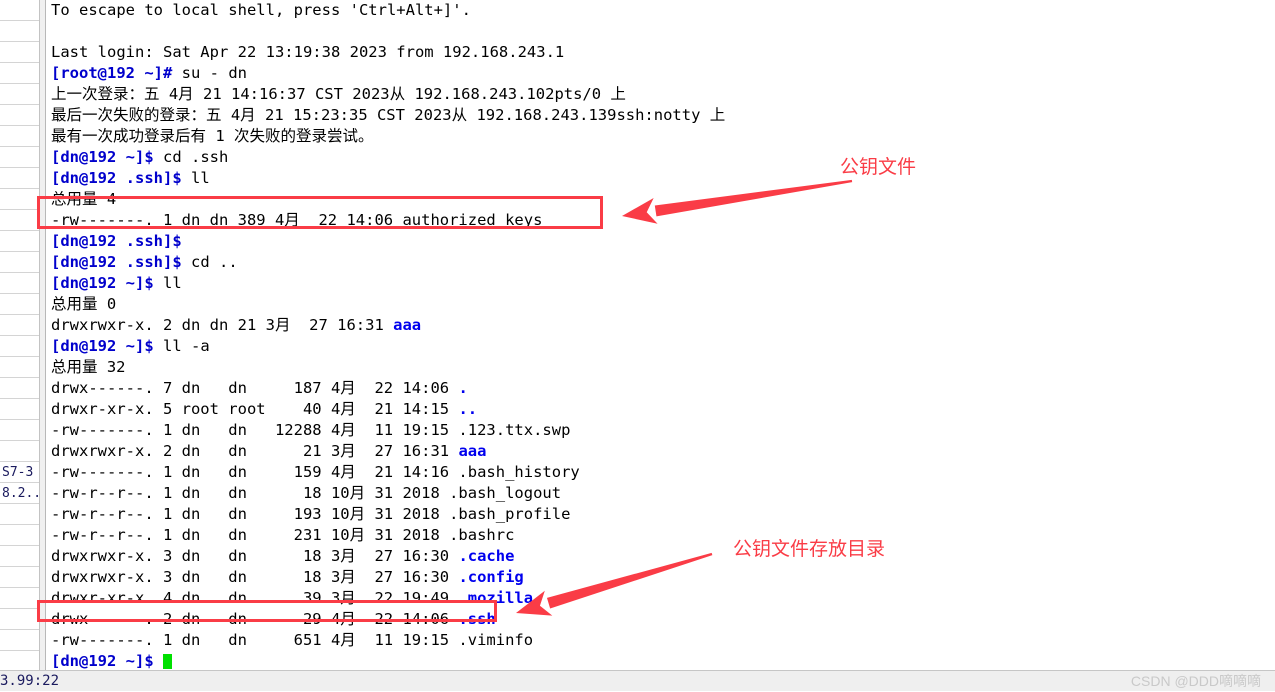 This screenshot has width=1275, height=692. I want to click on terminal-line: [dn@192 ~]$ ll -a, so click(661, 346).